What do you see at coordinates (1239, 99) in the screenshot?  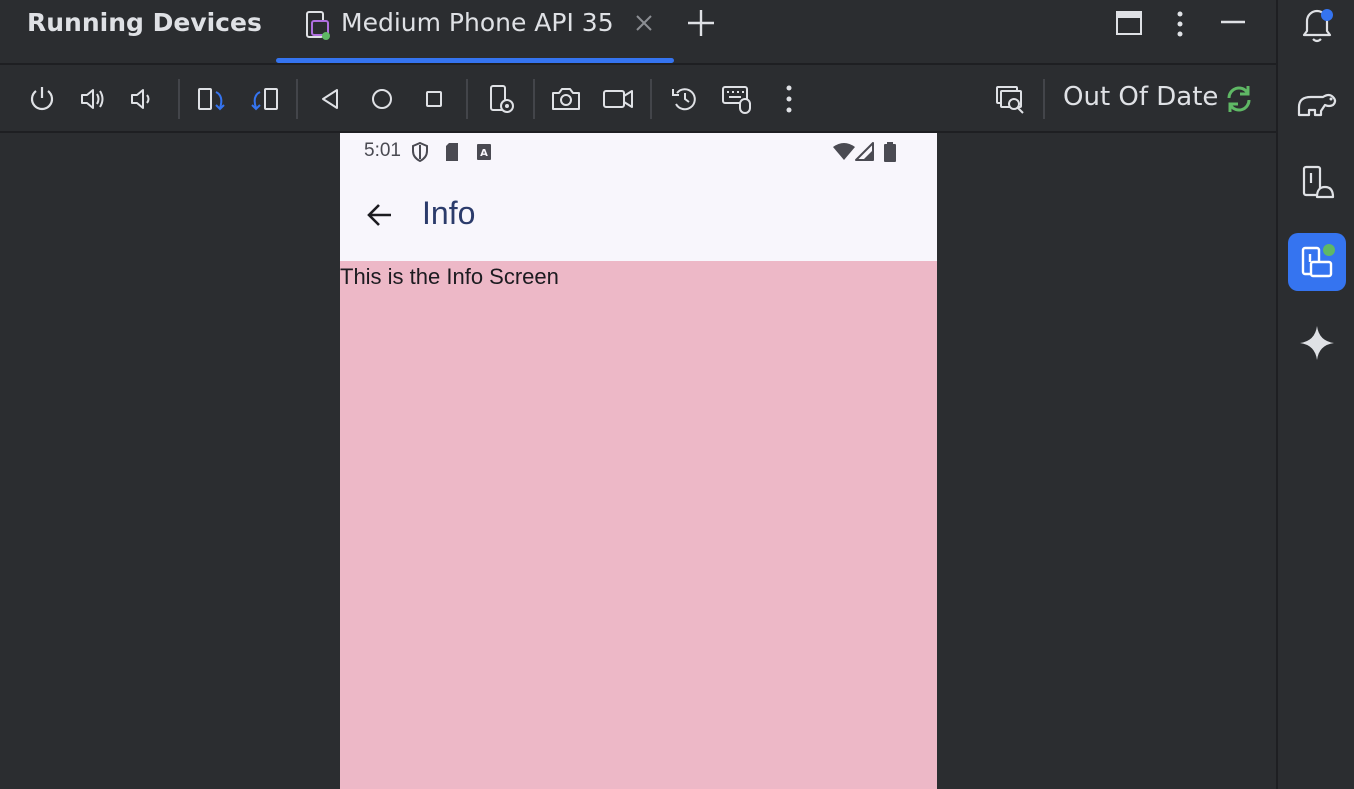 I see `sync-icon` at bounding box center [1239, 99].